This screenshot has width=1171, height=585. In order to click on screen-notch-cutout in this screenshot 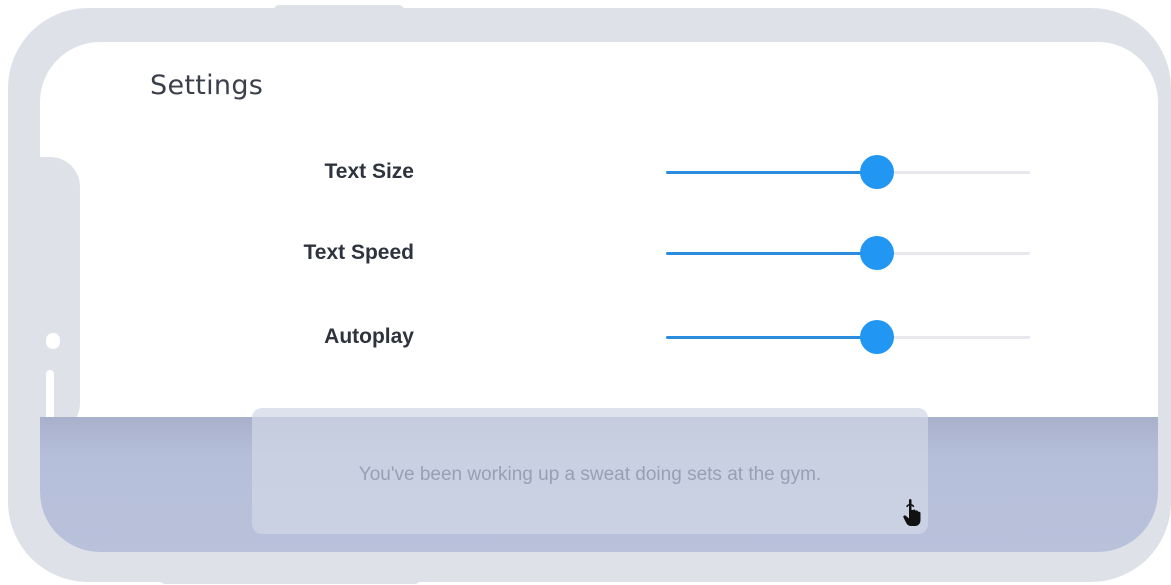, I will do `click(60, 304)`.